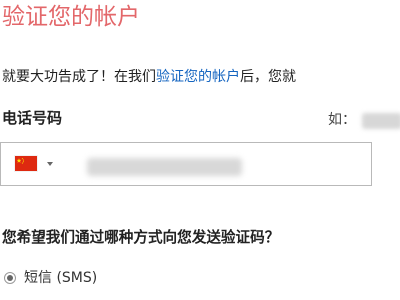 The width and height of the screenshot is (400, 300). Describe the element at coordinates (141, 237) in the screenshot. I see `verification-method-question: 您希望我们通过哪种方式向您发送验证码？` at that location.